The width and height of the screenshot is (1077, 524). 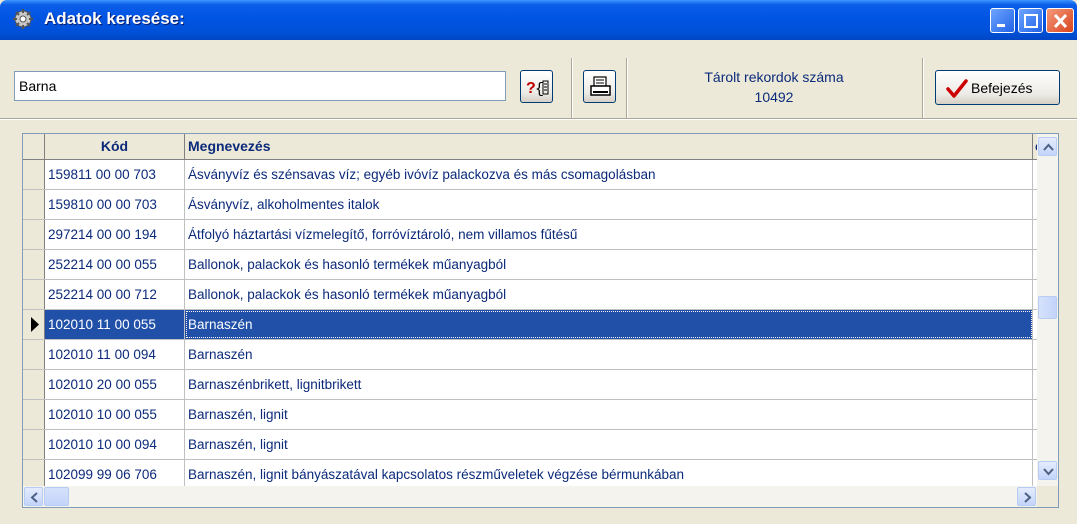 I want to click on column-header-name: Megnevezés, so click(x=609, y=146).